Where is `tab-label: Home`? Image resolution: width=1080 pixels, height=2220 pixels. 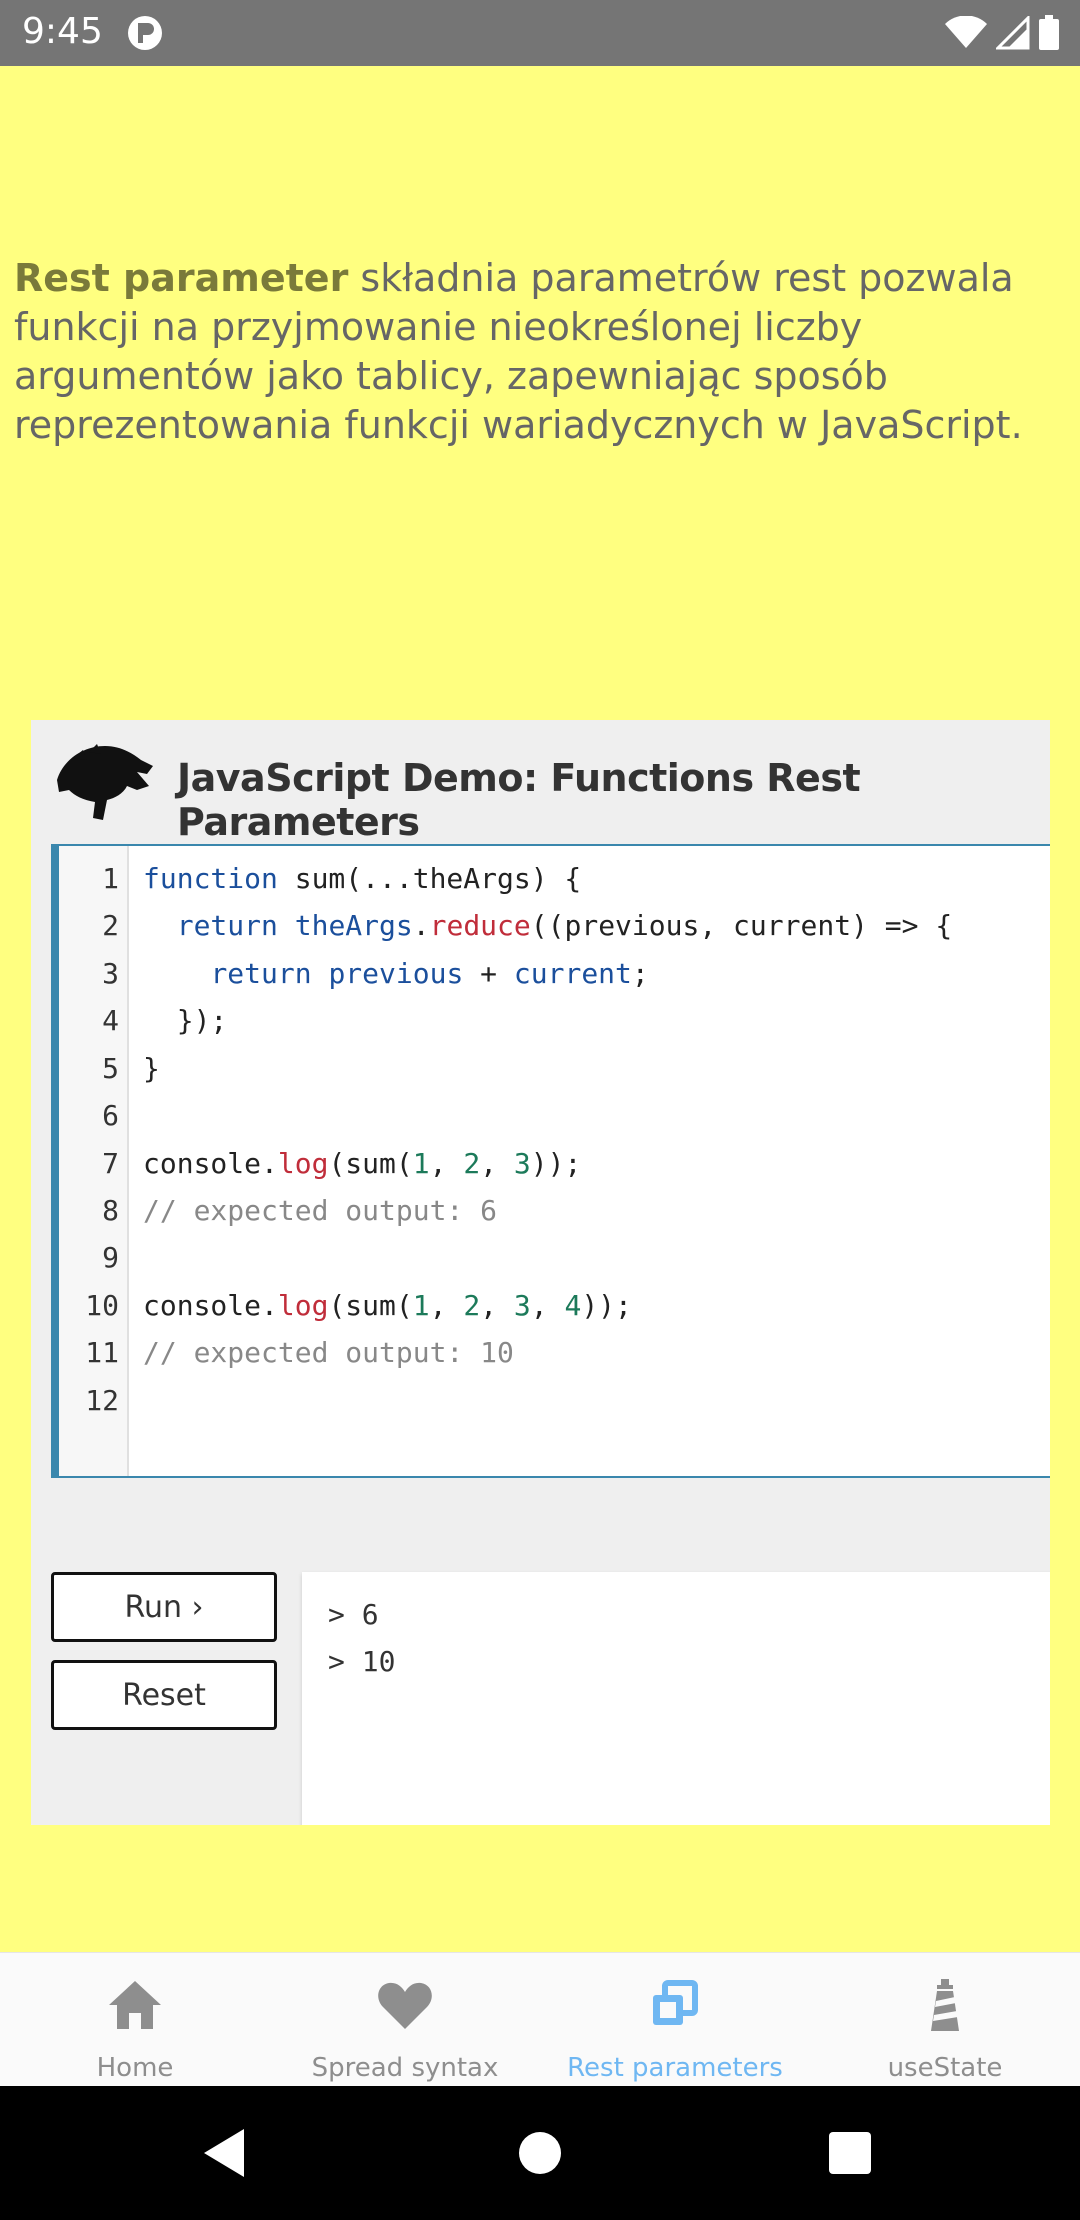
tab-label: Home is located at coordinates (135, 2068).